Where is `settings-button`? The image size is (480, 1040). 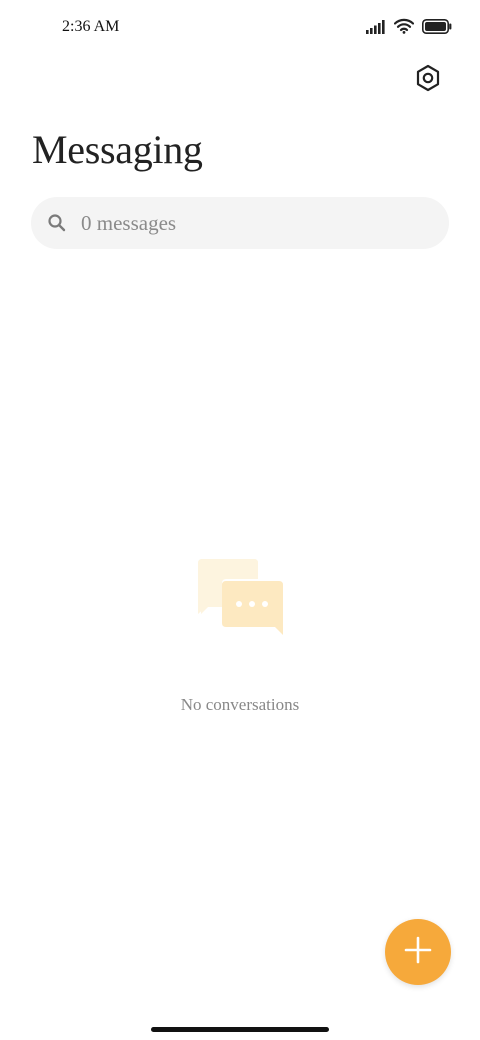 settings-button is located at coordinates (428, 80).